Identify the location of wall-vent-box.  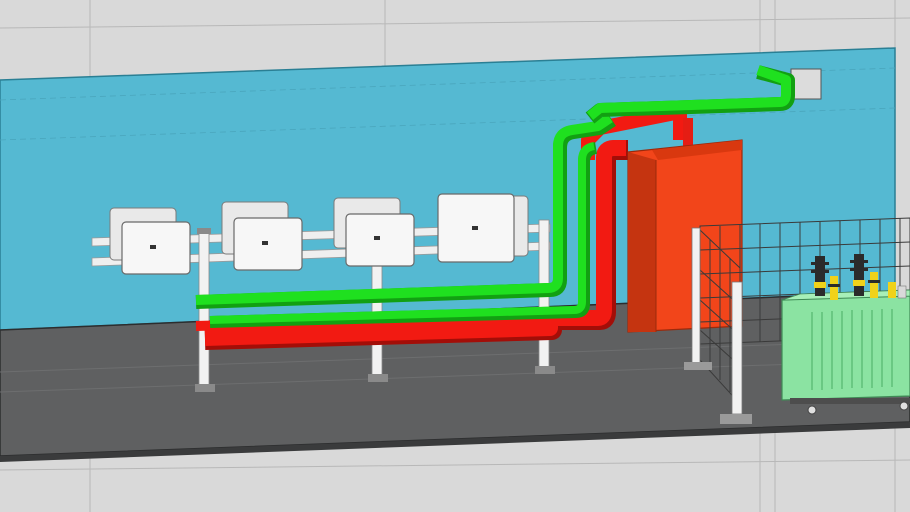
(806, 84).